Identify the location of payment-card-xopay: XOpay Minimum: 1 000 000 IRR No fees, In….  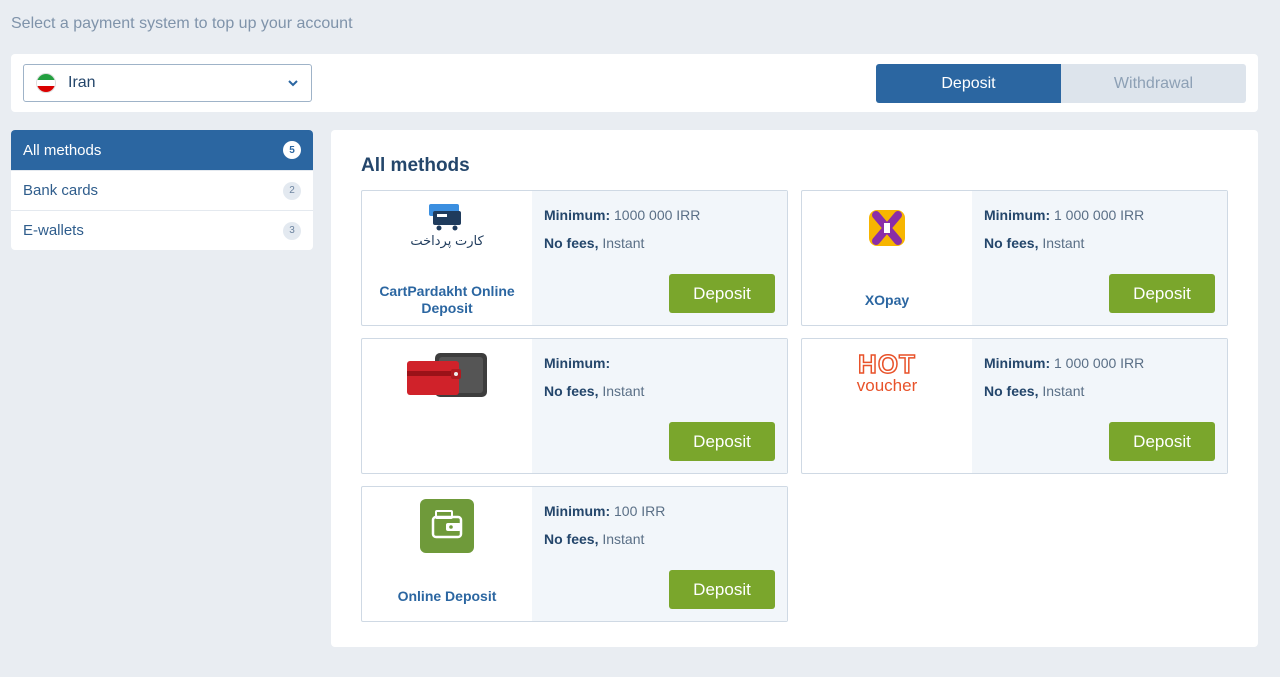
(1014, 258).